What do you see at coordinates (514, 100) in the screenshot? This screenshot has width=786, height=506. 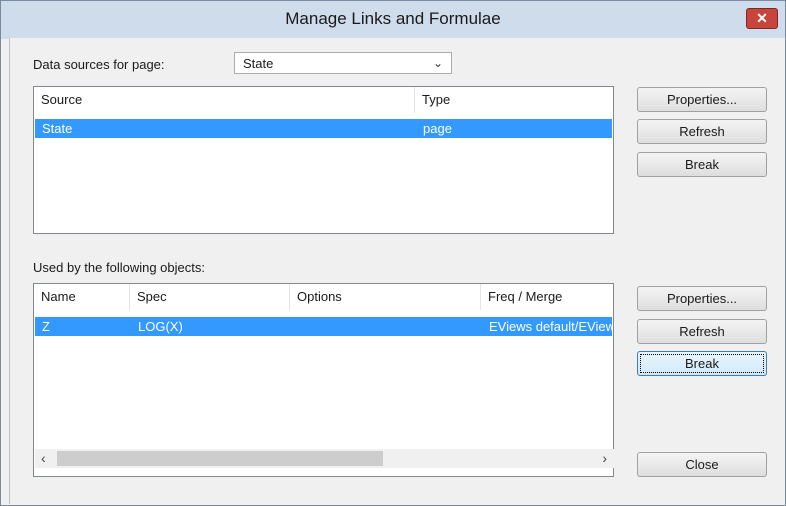 I see `column-header-type: Type` at bounding box center [514, 100].